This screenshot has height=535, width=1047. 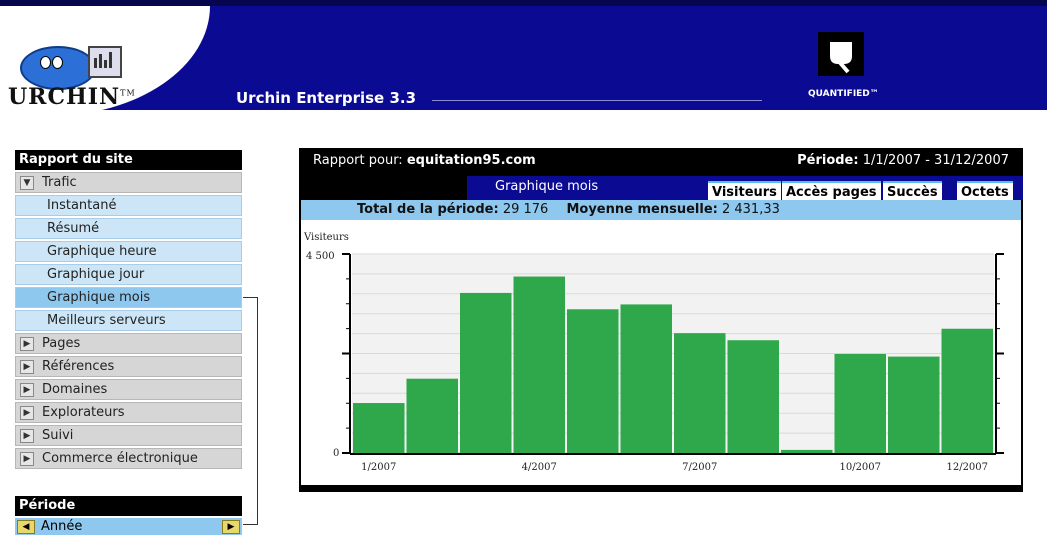 I want to click on bar-11/2007, so click(x=914, y=404).